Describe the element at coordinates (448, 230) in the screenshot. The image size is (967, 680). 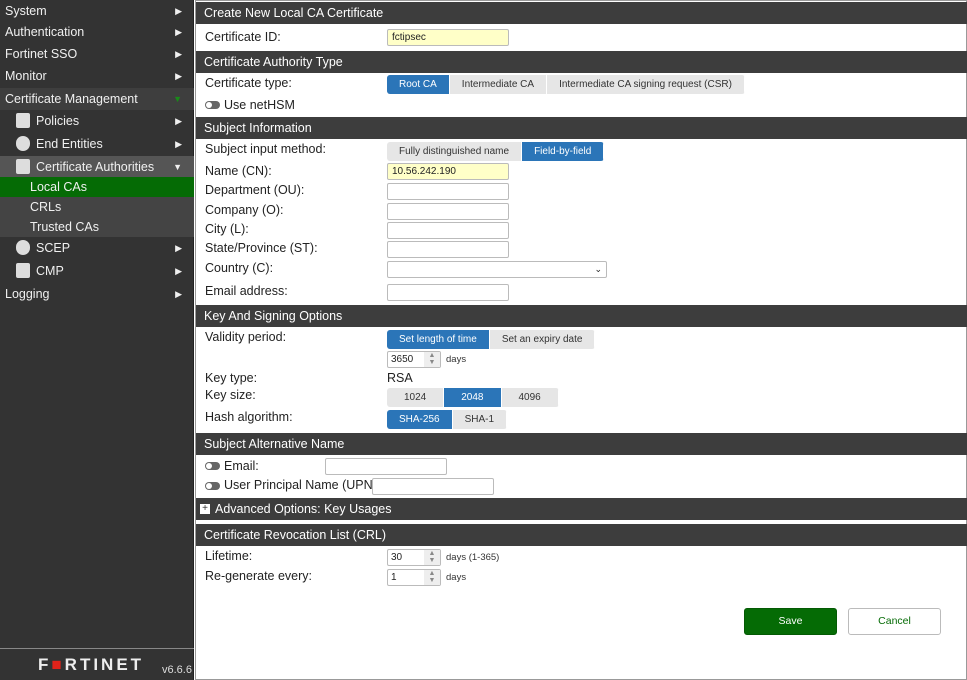
I see `city-input` at that location.